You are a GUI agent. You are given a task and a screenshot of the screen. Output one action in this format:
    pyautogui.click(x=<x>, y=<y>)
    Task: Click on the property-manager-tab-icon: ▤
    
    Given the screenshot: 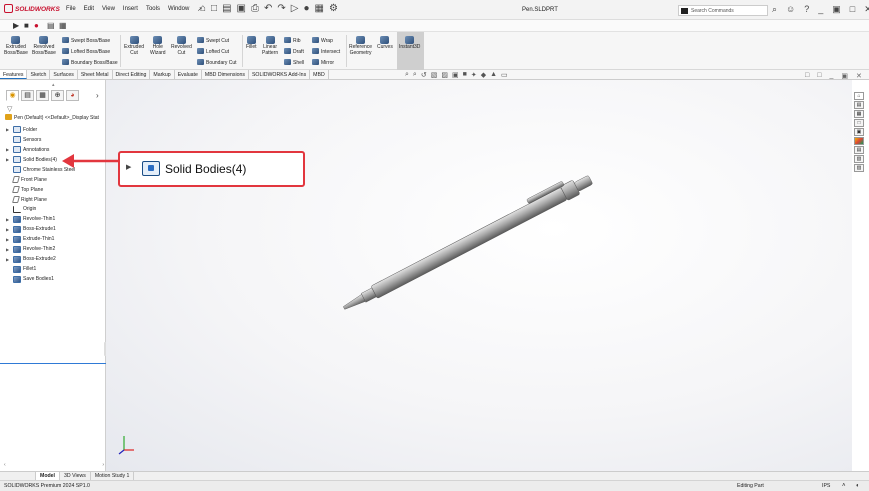 What is the action you would take?
    pyautogui.click(x=27, y=95)
    